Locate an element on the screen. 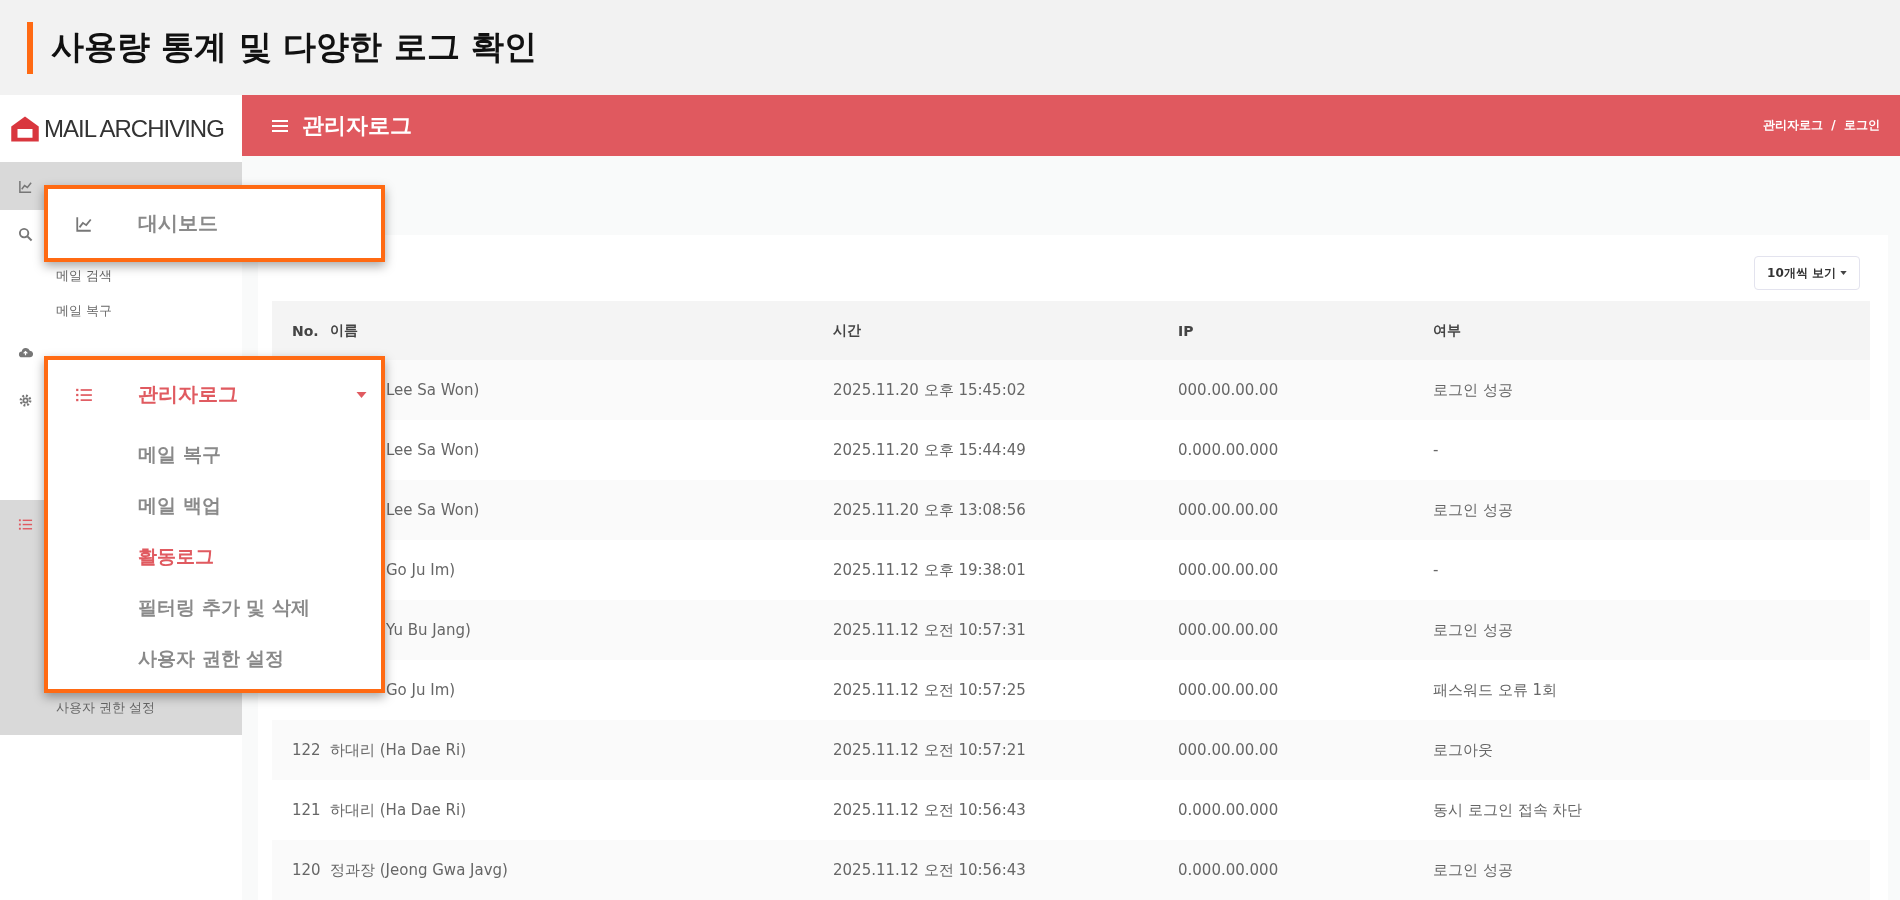 The image size is (1900, 900). time-cell: 2025.11.12 오전 10:57:31 is located at coordinates (929, 629).